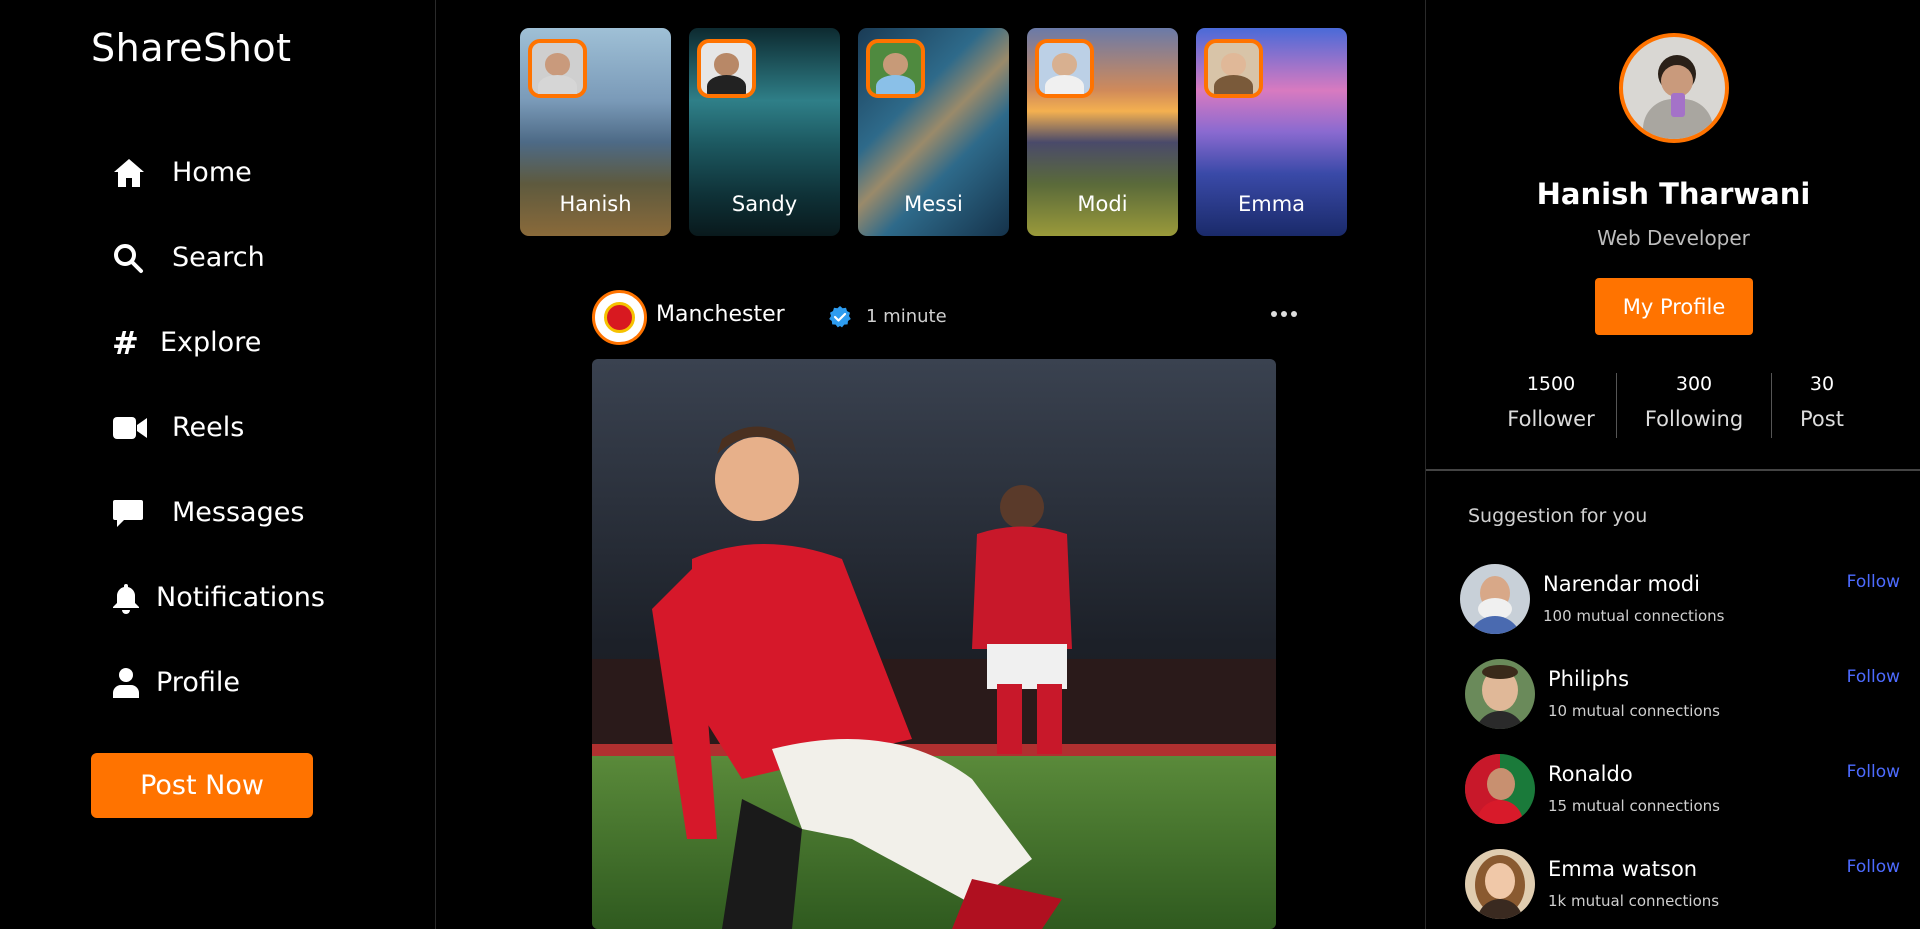 This screenshot has width=1920, height=929. Describe the element at coordinates (132, 258) in the screenshot. I see `search-icon` at that location.